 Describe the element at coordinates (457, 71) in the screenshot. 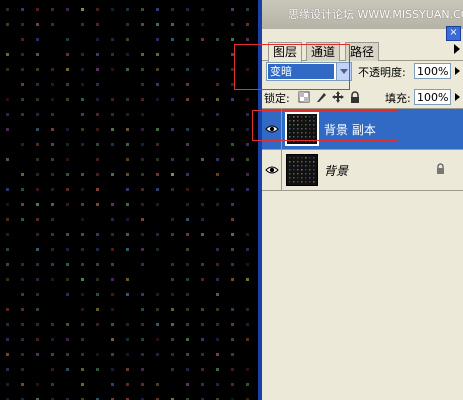

I see `opacity-slider-arrow-icon` at that location.